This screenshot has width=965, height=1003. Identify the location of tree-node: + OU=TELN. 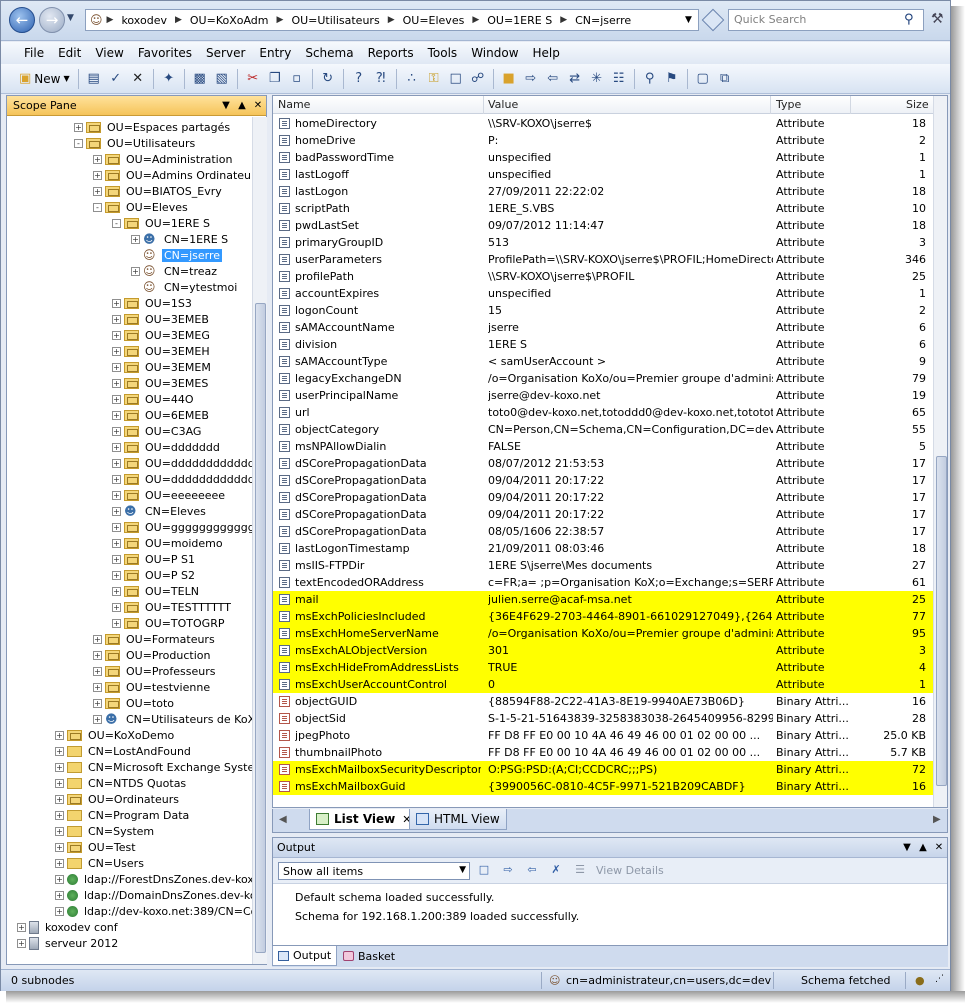
(156, 591).